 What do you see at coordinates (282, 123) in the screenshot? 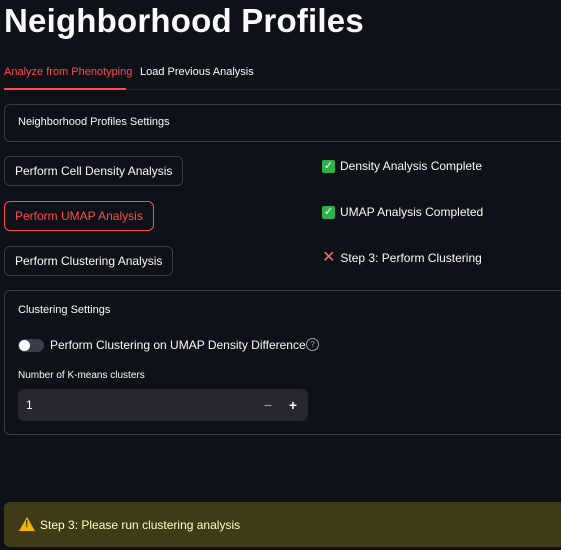
I see `settings-expander: Neighborhood Profiles Settings` at bounding box center [282, 123].